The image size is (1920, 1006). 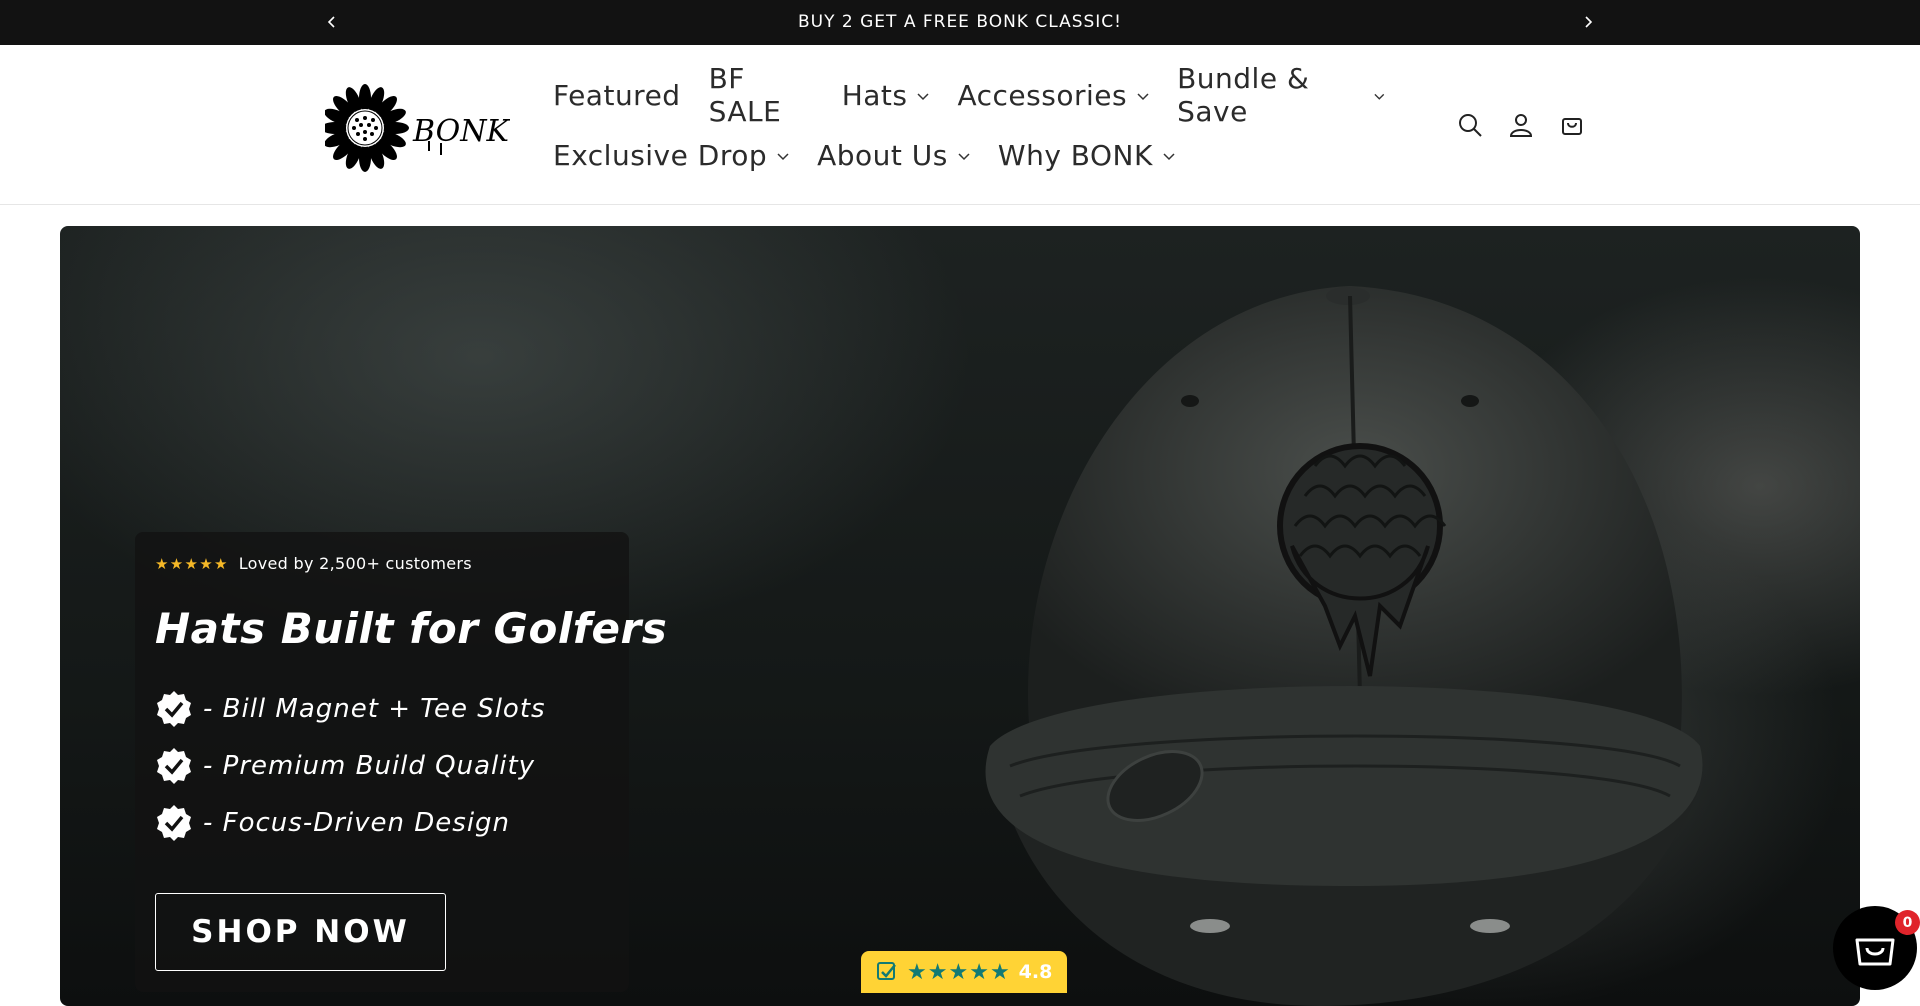 What do you see at coordinates (1907, 922) in the screenshot?
I see `cart-count-badge: 0` at bounding box center [1907, 922].